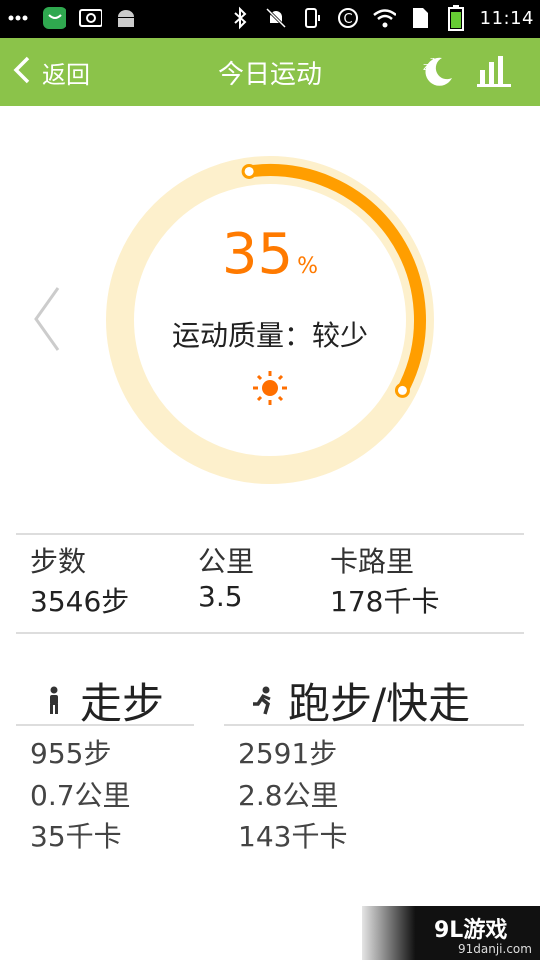 The height and width of the screenshot is (960, 540). I want to click on run-title: 跑步/快走, so click(379, 703).